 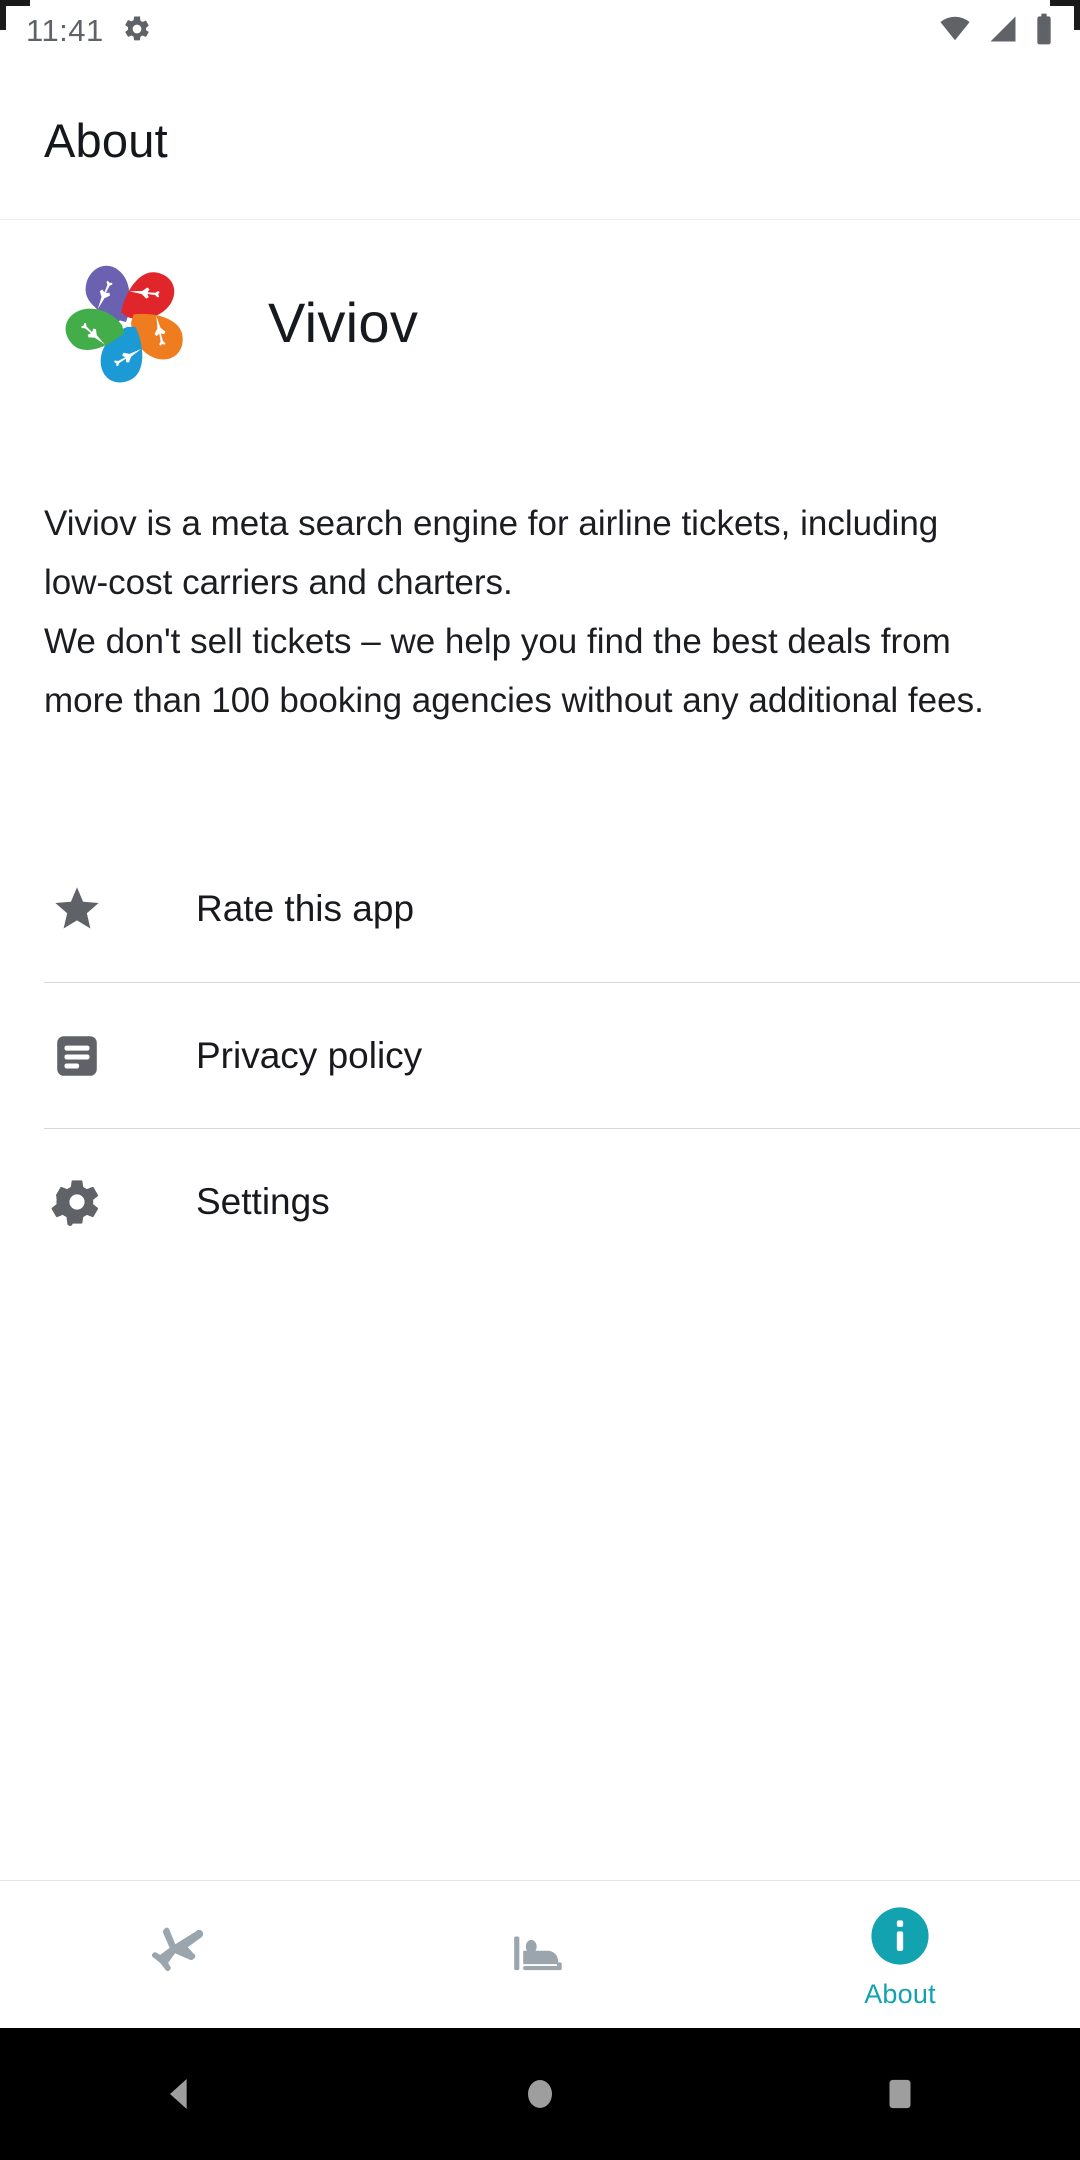 What do you see at coordinates (1065, 15) in the screenshot?
I see `screen-corner-marker-top-right` at bounding box center [1065, 15].